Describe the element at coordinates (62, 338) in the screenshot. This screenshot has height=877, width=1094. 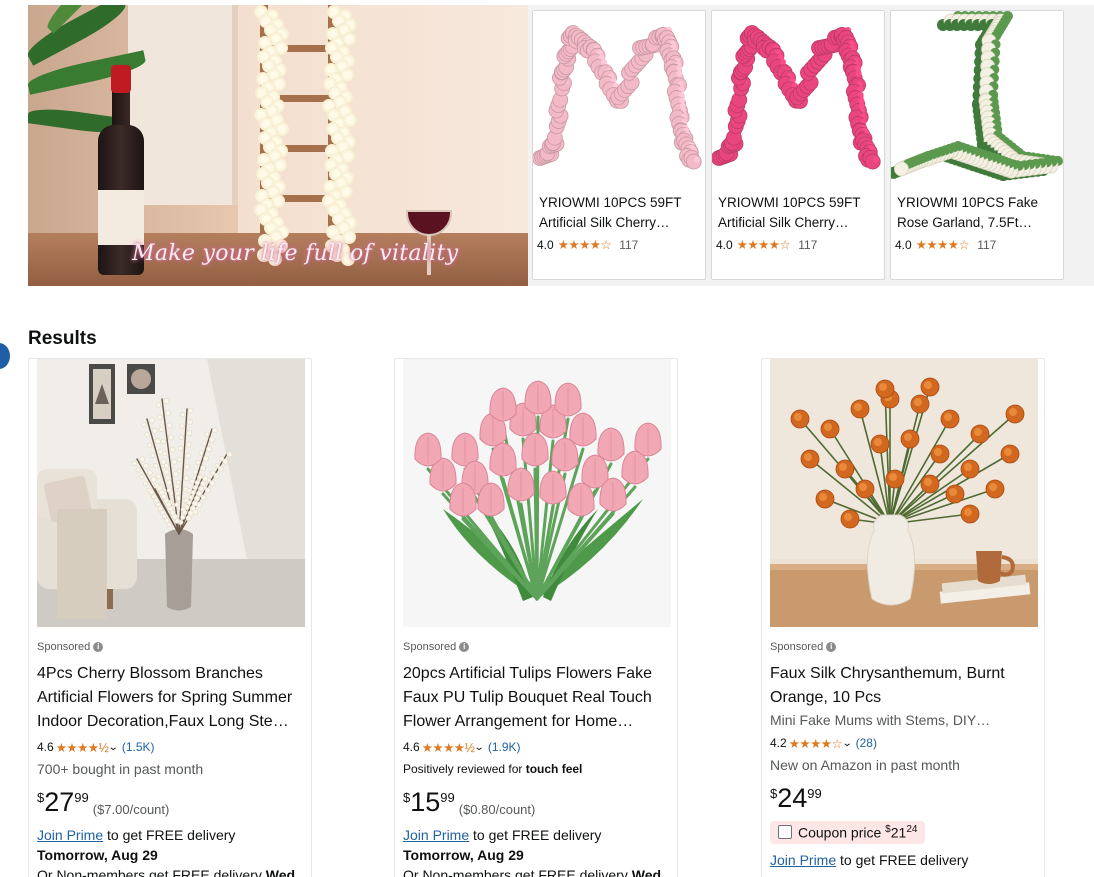
I see `results-heading: Results` at that location.